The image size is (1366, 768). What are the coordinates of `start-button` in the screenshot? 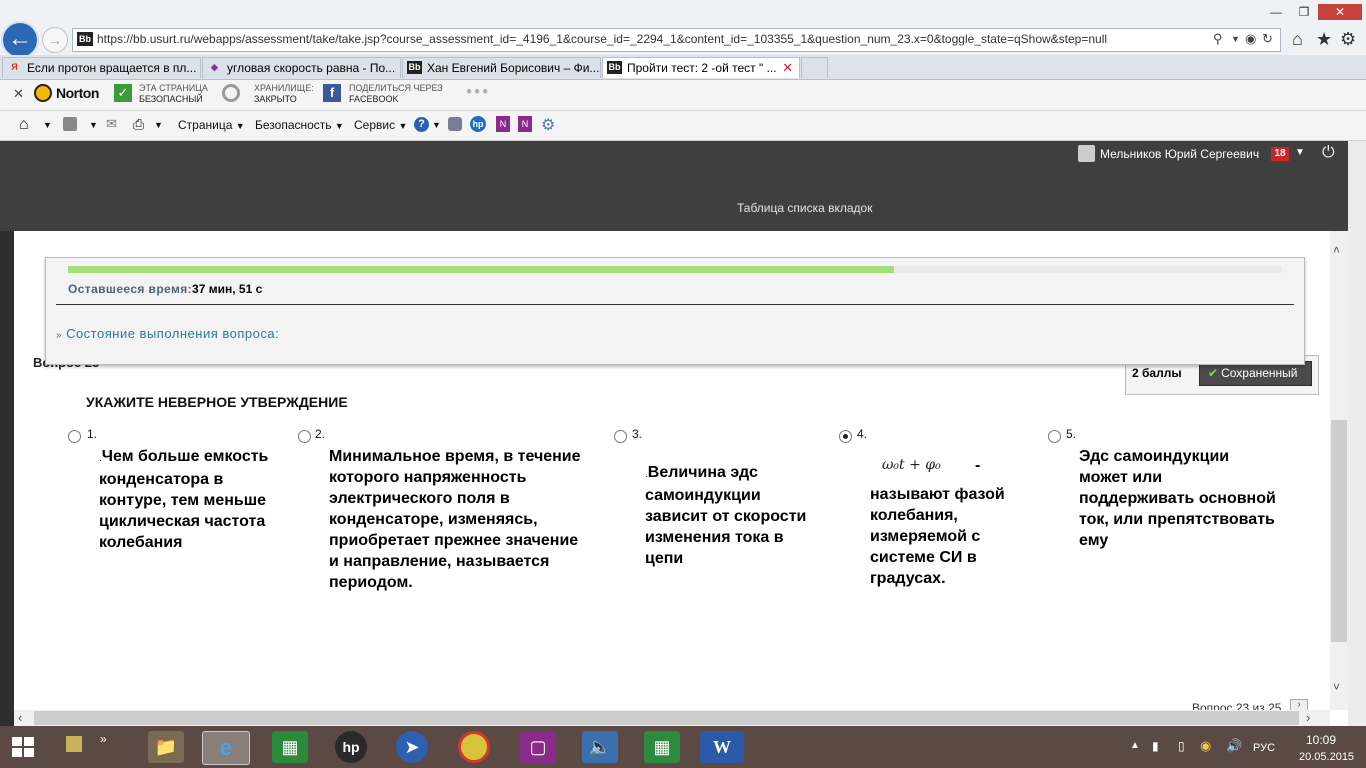 It's located at (24, 748).